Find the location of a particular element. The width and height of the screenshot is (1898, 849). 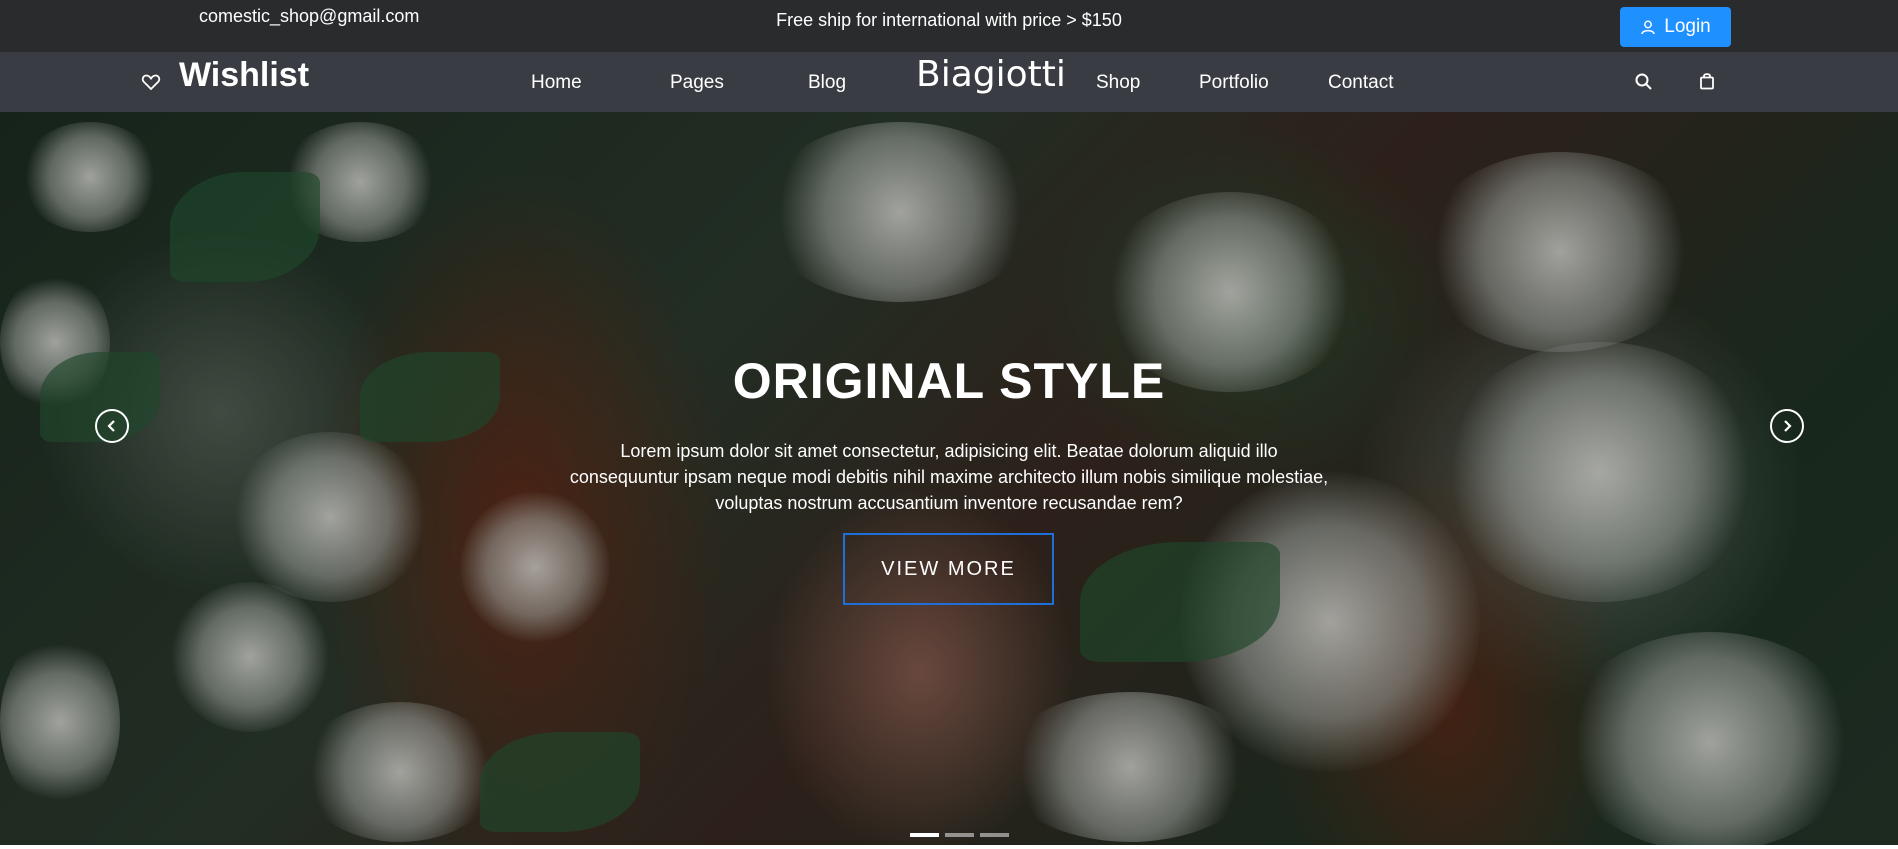

login-button: Login is located at coordinates (1675, 27).